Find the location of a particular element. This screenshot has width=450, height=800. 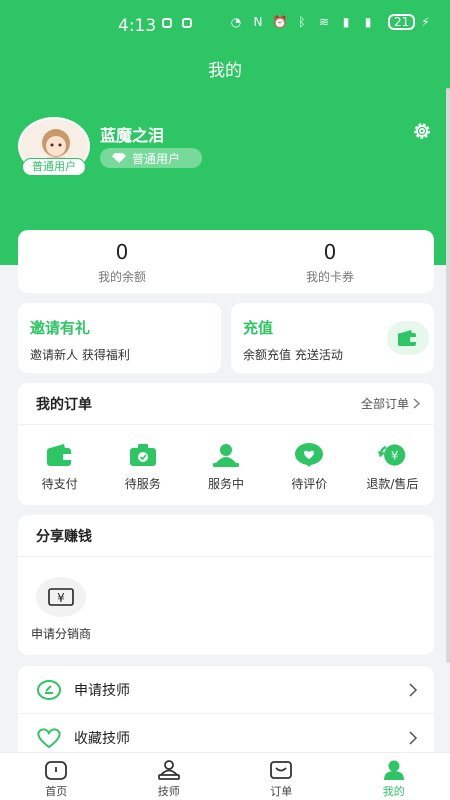

tab-orders: 订单 is located at coordinates (281, 776).